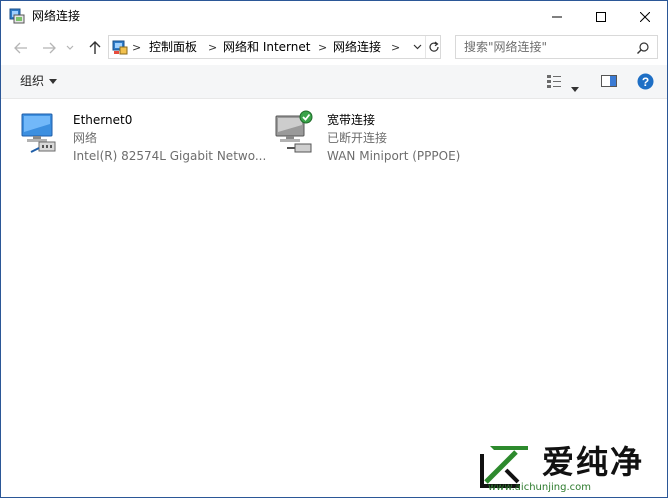 Image resolution: width=668 pixels, height=498 pixels. I want to click on watermark: 爱纯净 www.aichunjing.com, so click(570, 468).